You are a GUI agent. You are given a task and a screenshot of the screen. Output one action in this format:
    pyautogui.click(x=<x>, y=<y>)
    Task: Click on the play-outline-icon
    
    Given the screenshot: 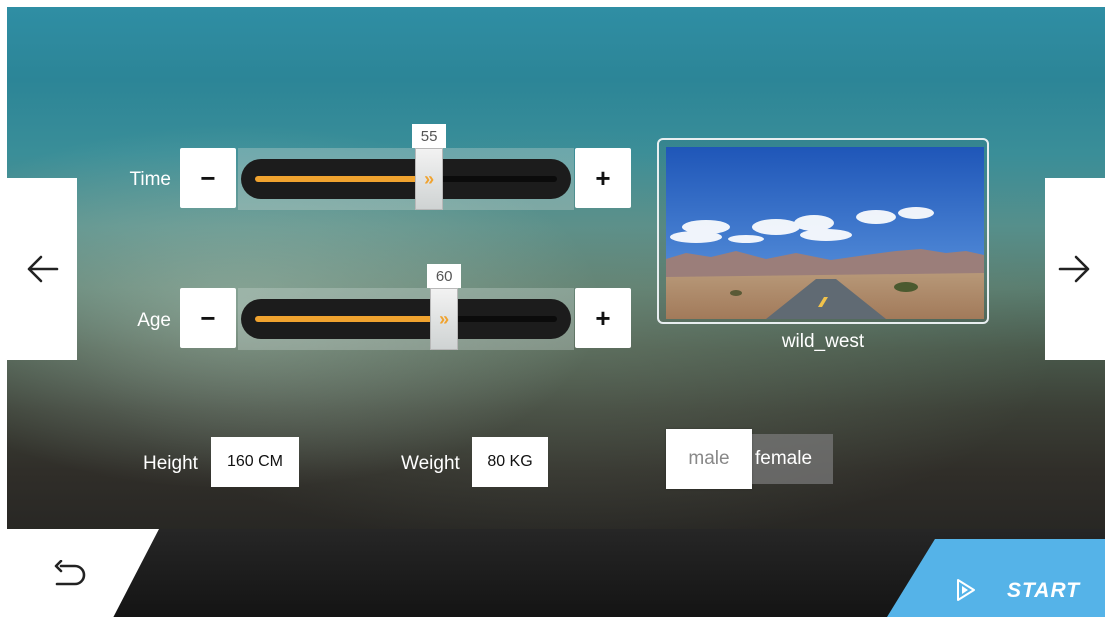 What is the action you would take?
    pyautogui.click(x=966, y=590)
    